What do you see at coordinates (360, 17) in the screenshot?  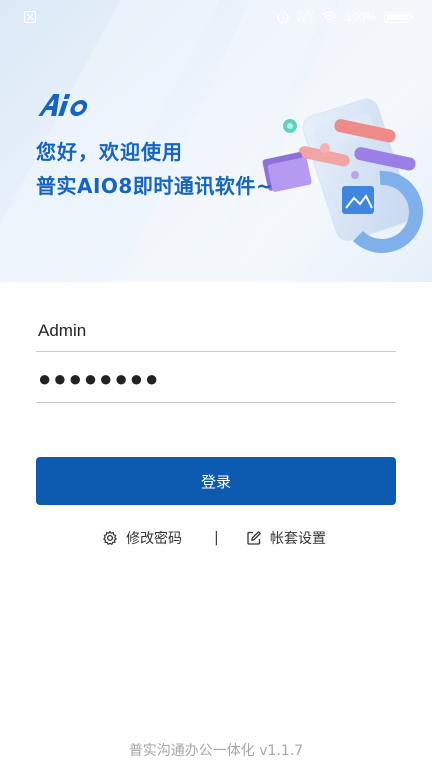 I see `battery-percent: 100%` at bounding box center [360, 17].